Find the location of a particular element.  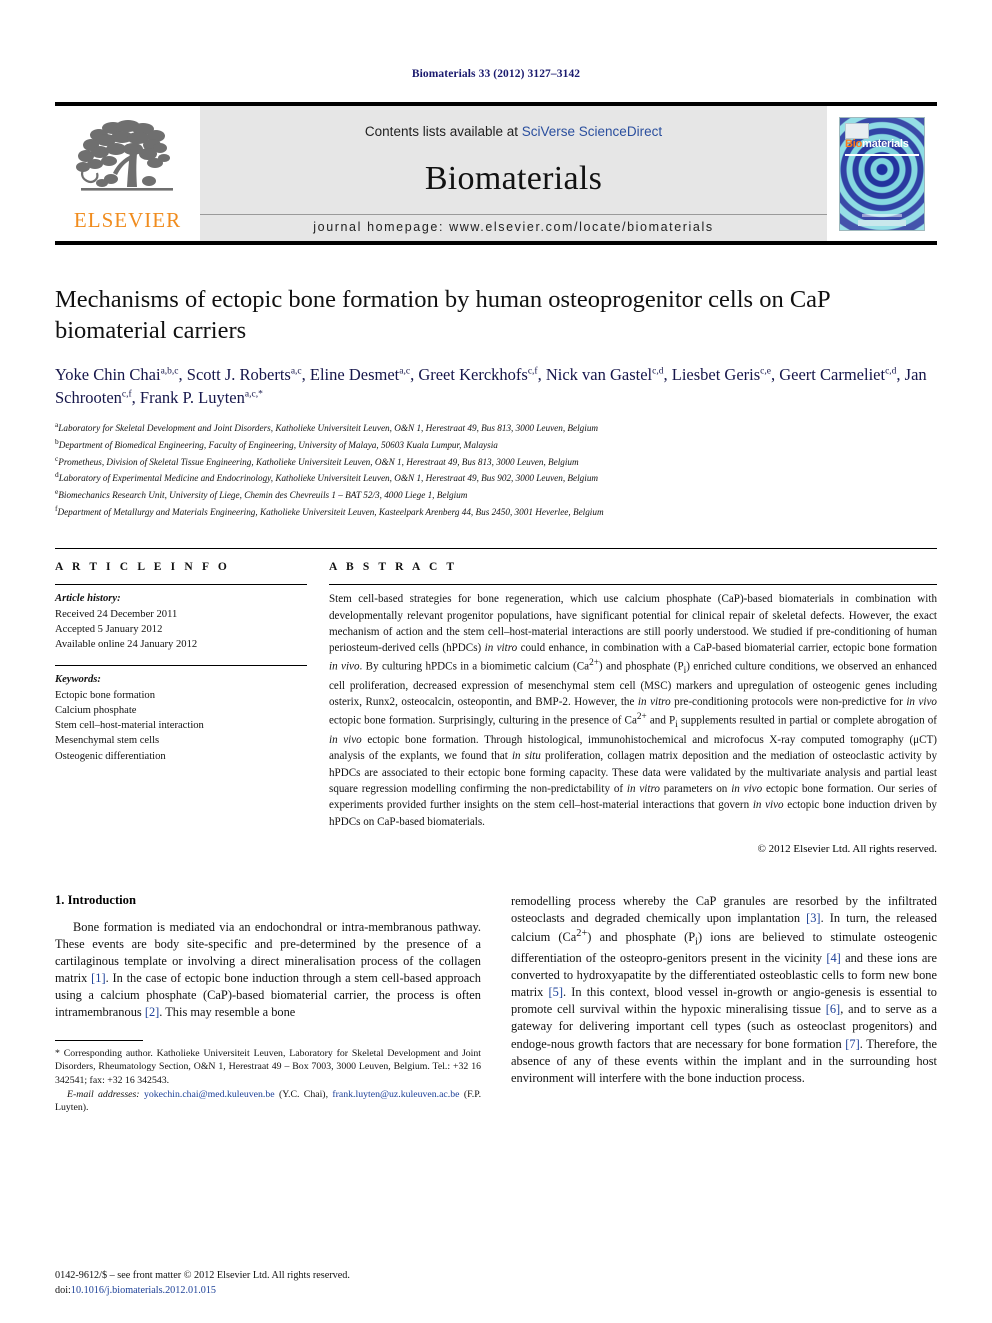

running-head: Biomaterials 33 (2012) 3127–3142 is located at coordinates (496, 74).